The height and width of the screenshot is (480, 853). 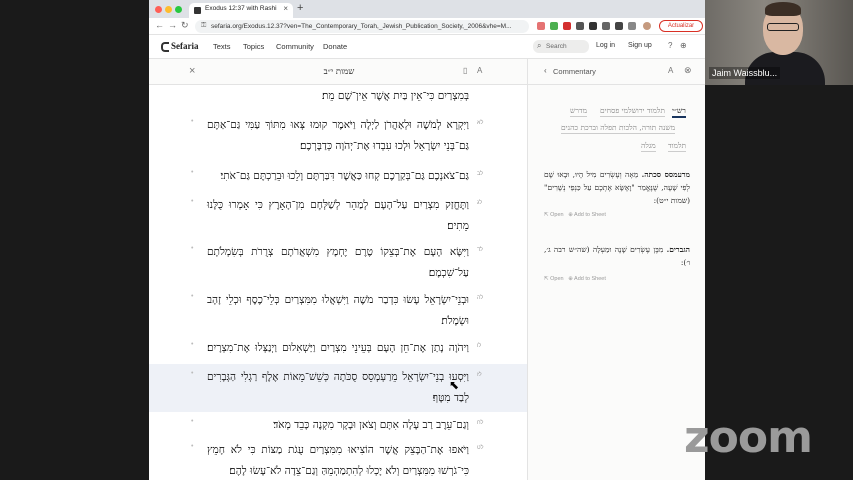 I want to click on zoom-watermark-logo: zoom, so click(x=748, y=437).